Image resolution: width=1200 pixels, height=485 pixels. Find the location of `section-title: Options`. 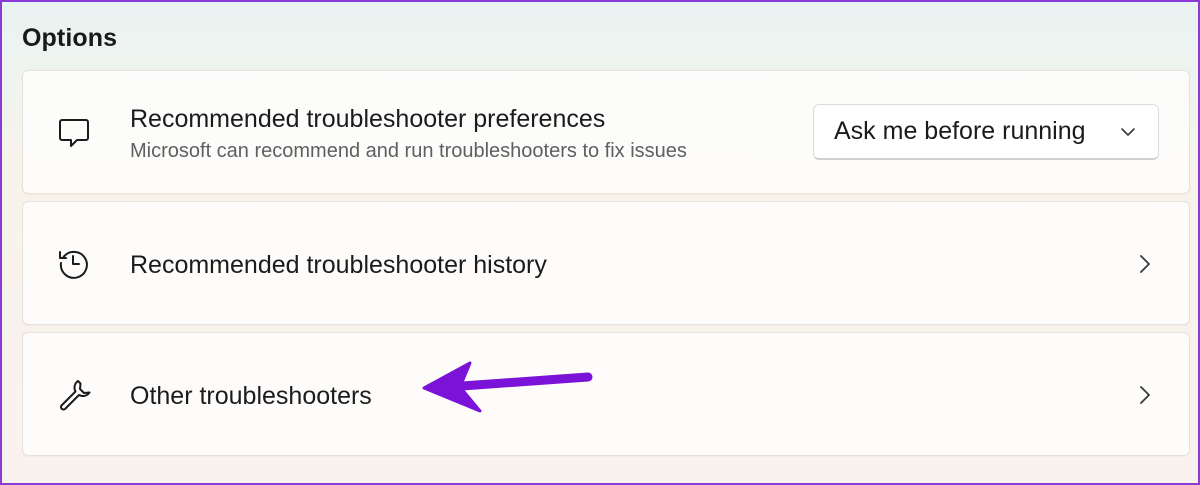

section-title: Options is located at coordinates (70, 38).